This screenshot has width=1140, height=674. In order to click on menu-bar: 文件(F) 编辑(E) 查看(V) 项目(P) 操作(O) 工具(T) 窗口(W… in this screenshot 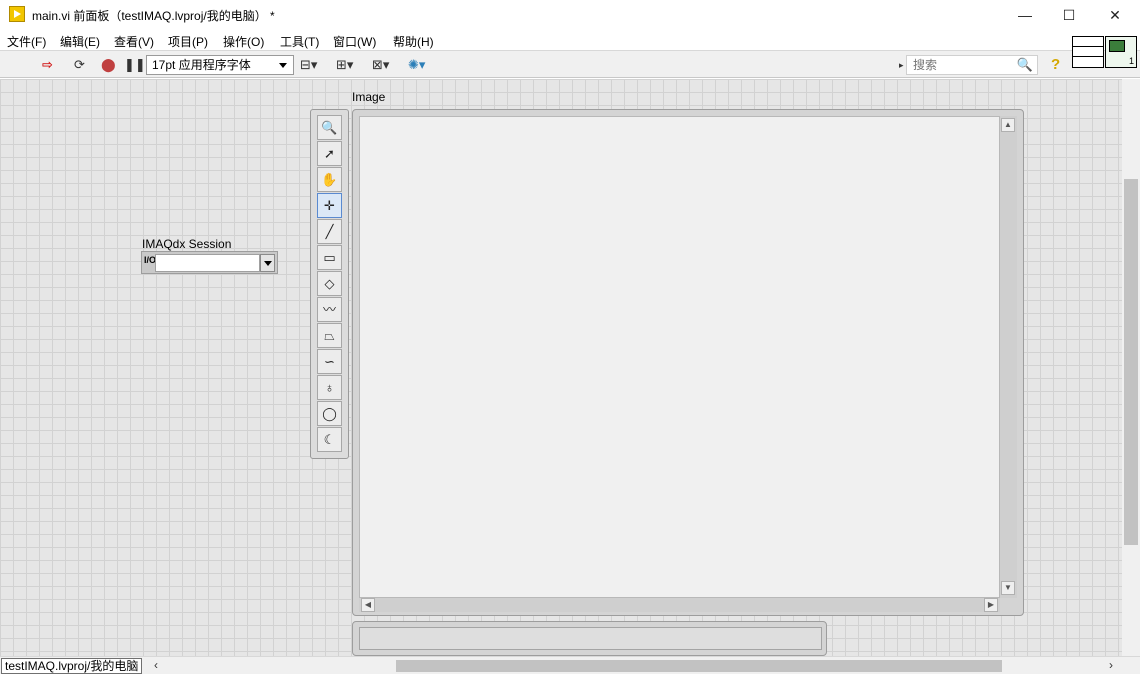, I will do `click(570, 40)`.